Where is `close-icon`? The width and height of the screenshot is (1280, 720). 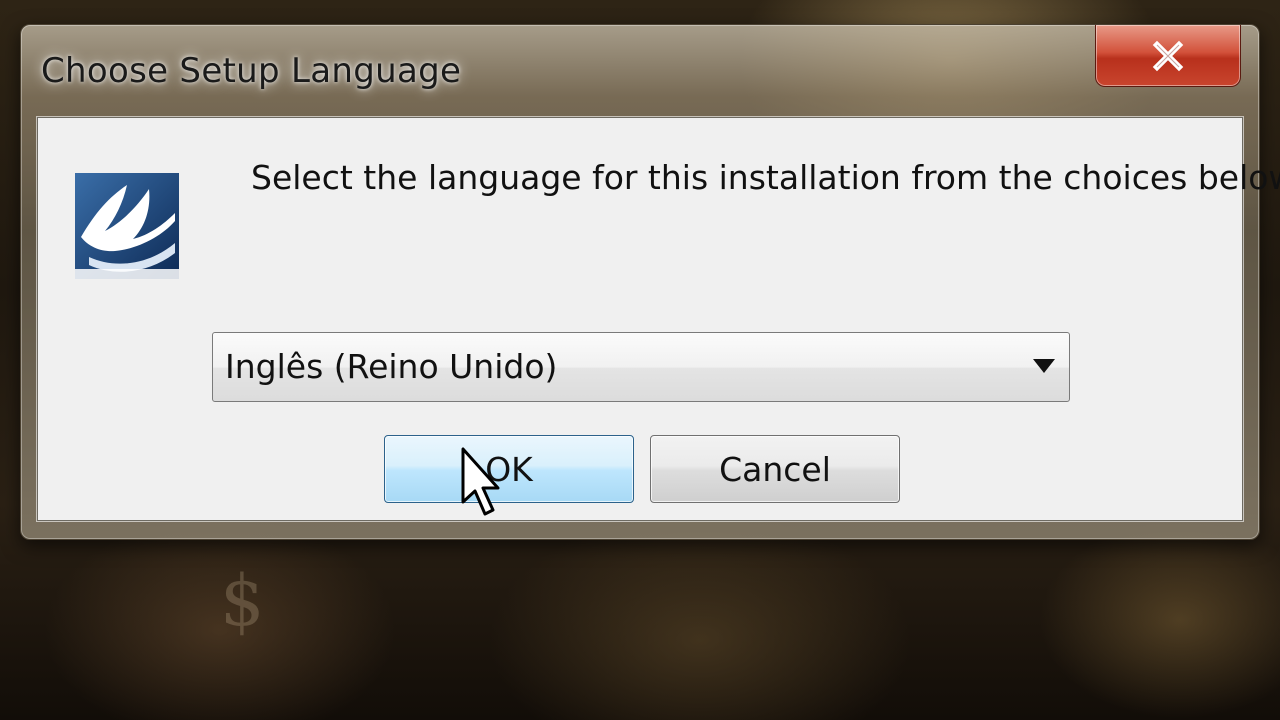 close-icon is located at coordinates (1168, 55).